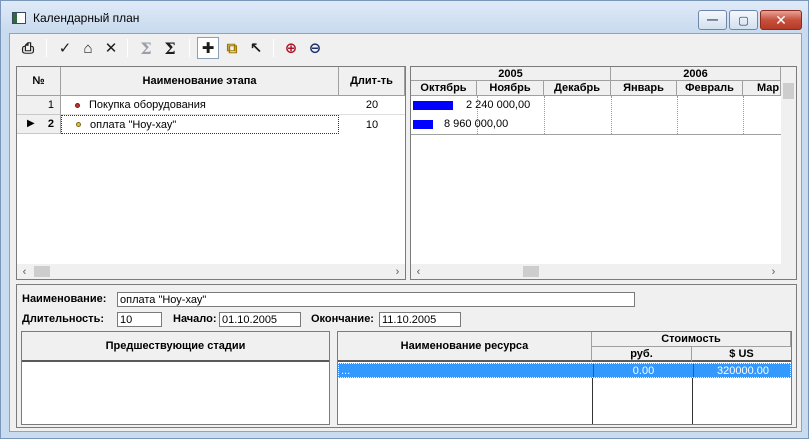  What do you see at coordinates (342, 319) in the screenshot?
I see `end-label: Окончание:` at bounding box center [342, 319].